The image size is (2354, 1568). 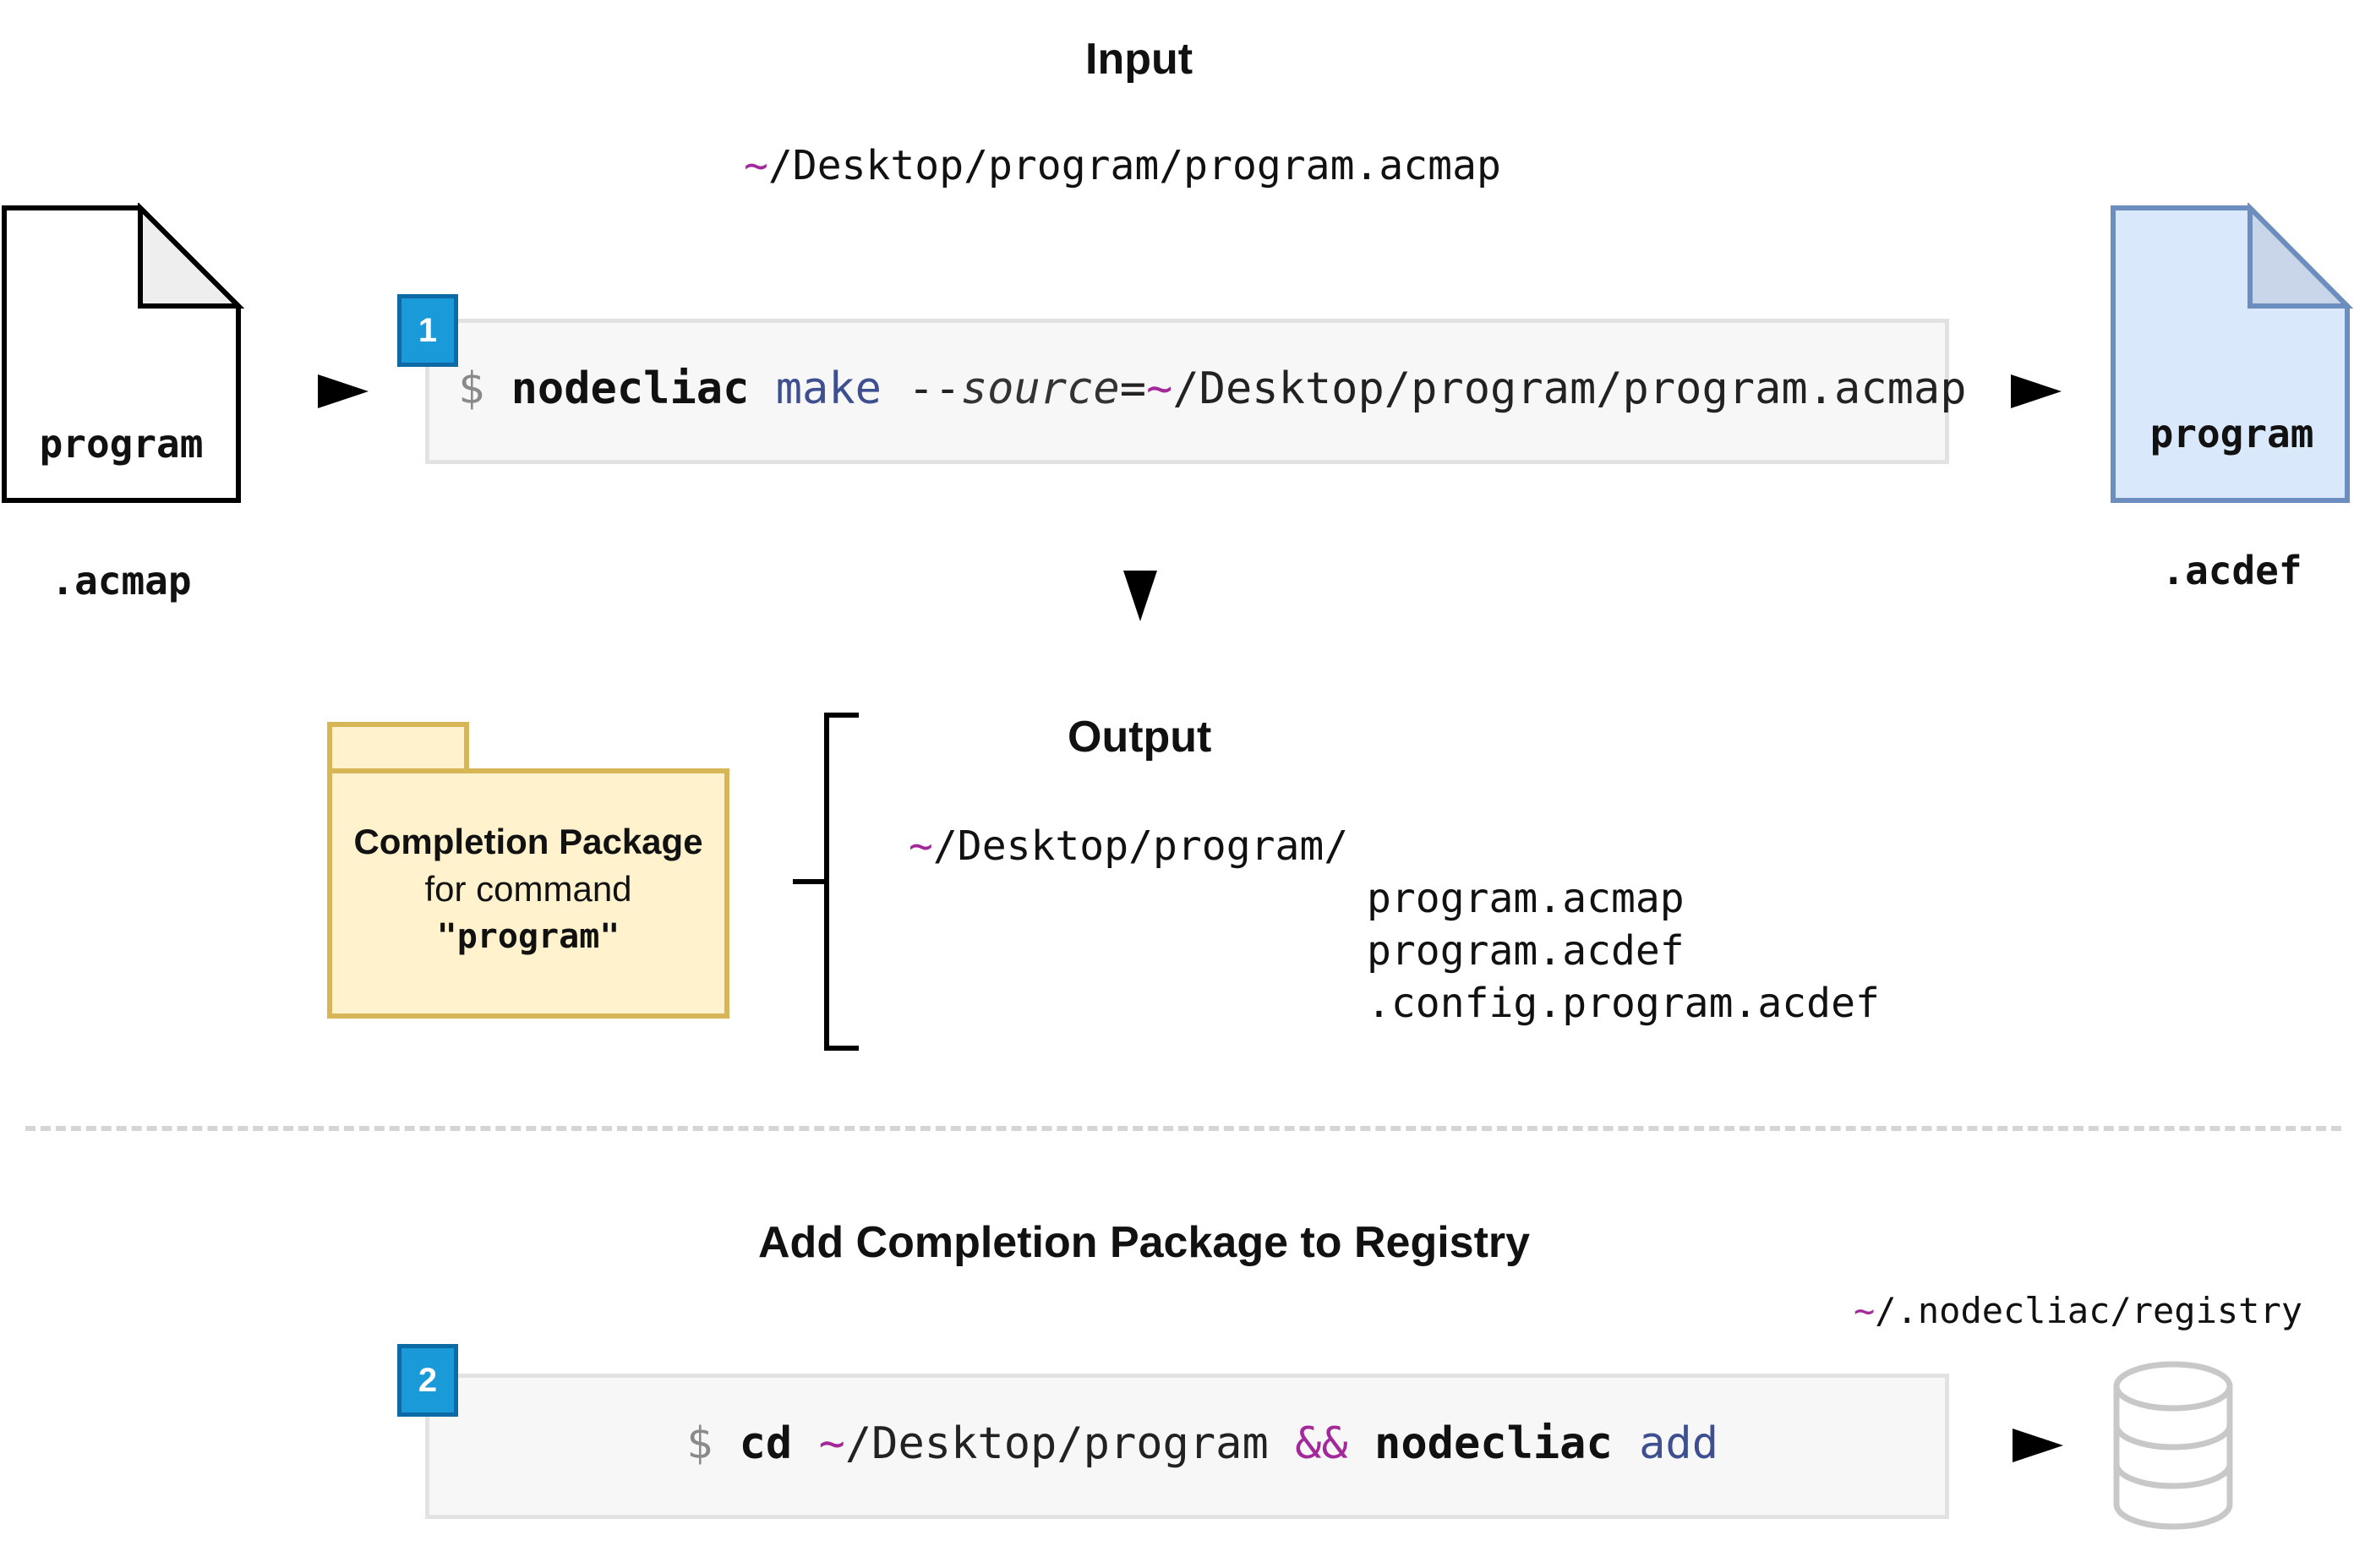 I want to click on flag-equals: =, so click(x=1133, y=388).